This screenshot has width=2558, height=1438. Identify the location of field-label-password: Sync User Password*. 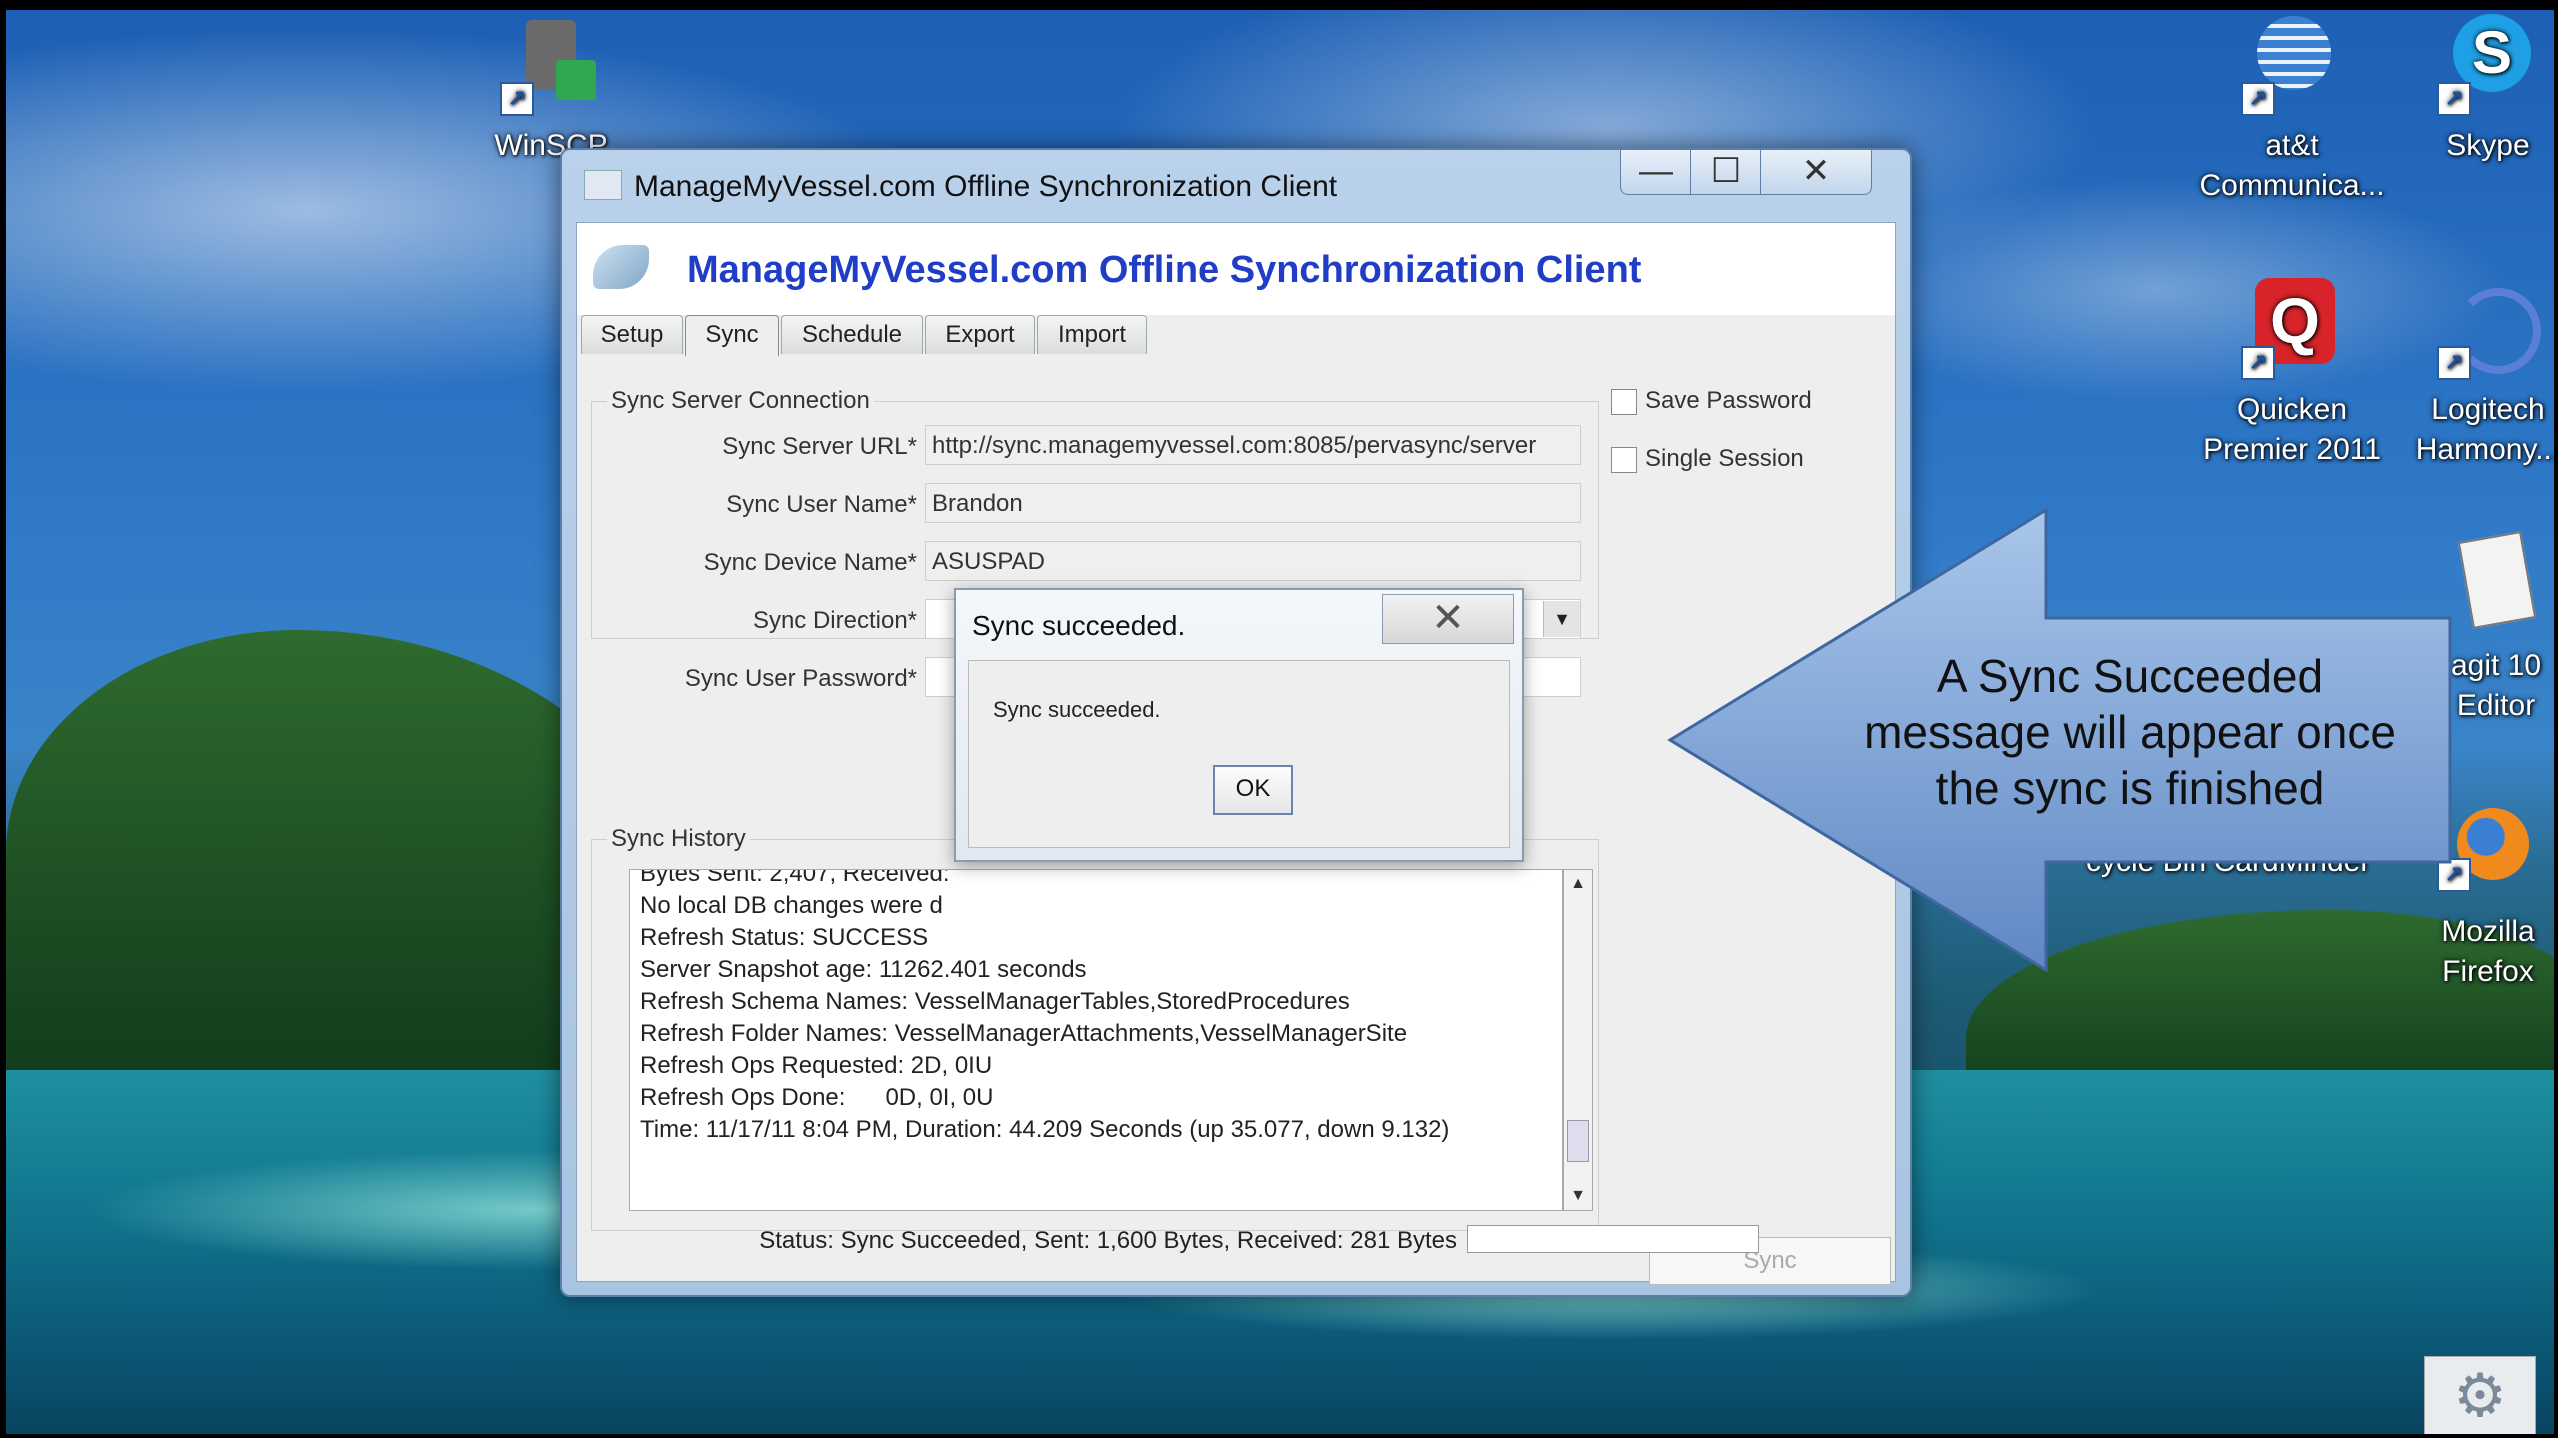
(800, 678).